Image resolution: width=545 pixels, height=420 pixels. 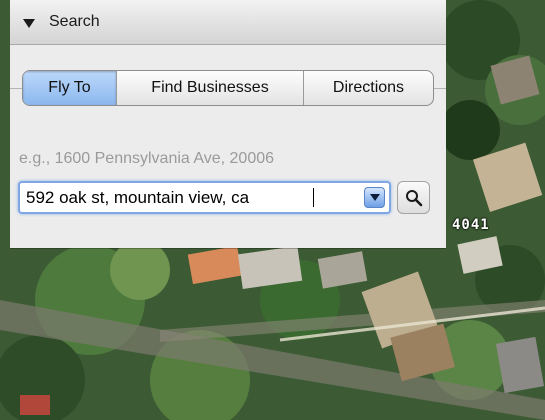 What do you see at coordinates (29, 23) in the screenshot?
I see `disclosure-triangle-down-icon` at bounding box center [29, 23].